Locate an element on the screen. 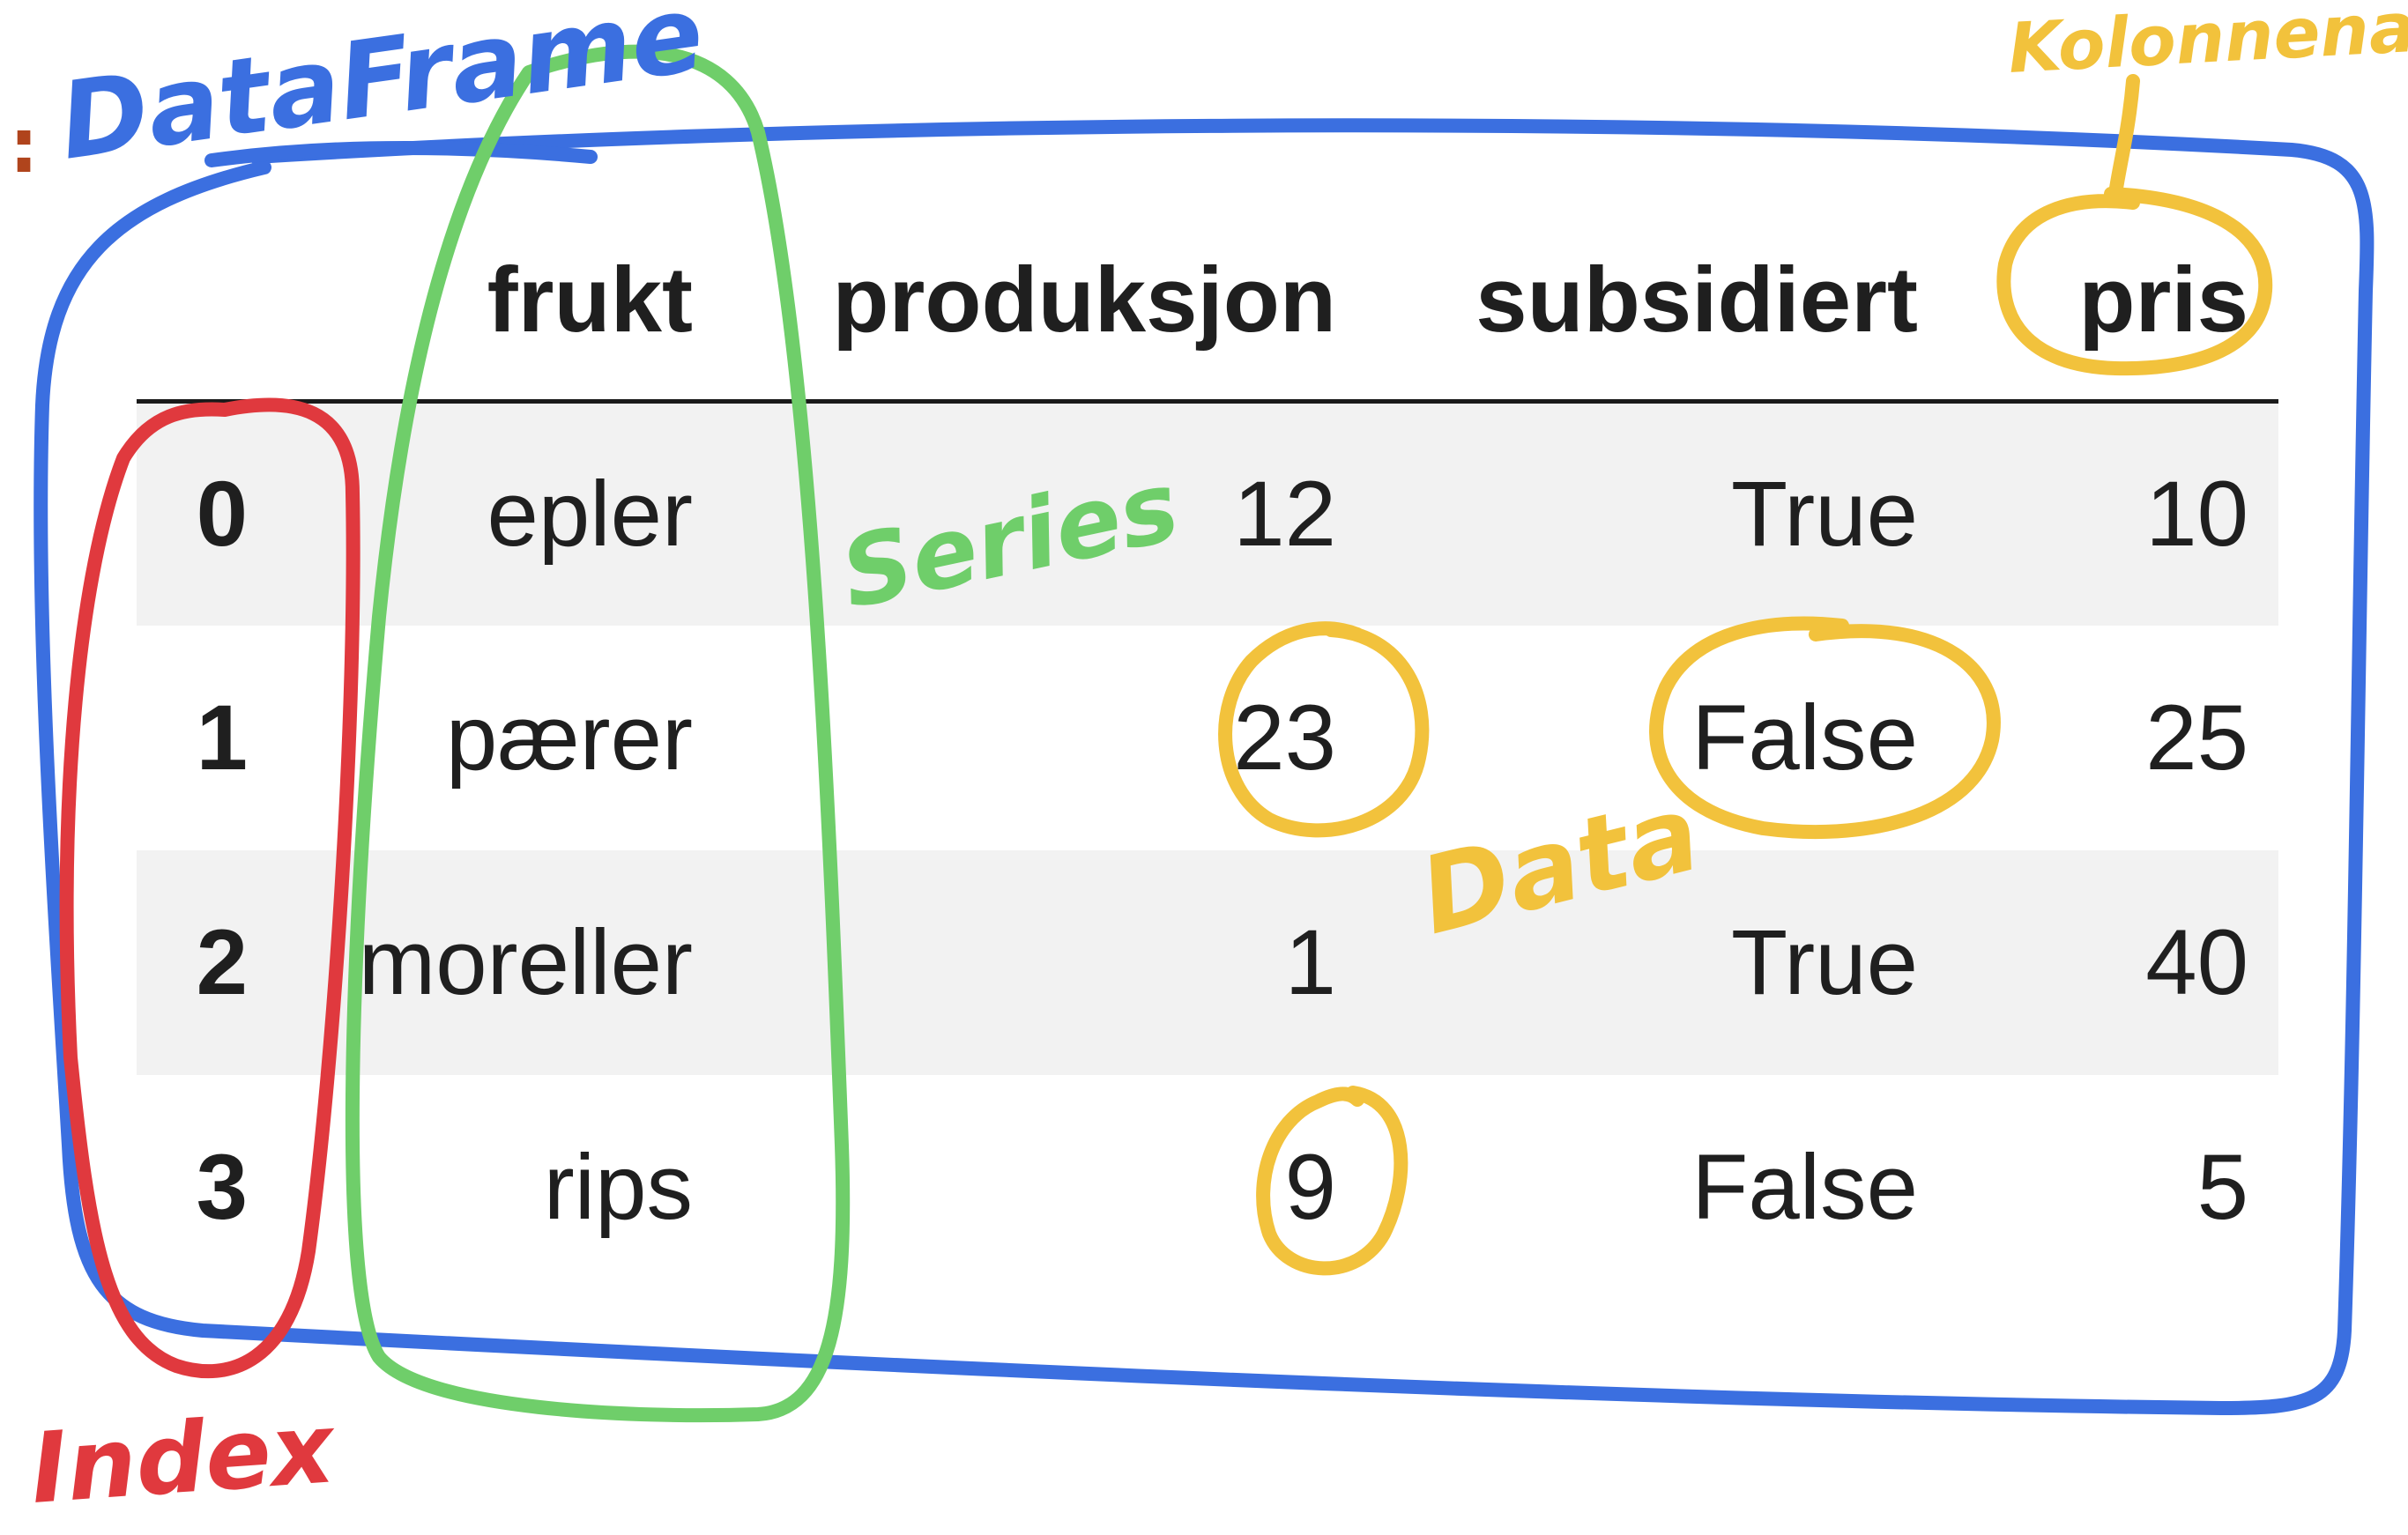  subsidiert-false-highlight-circle is located at coordinates (1825, 728).